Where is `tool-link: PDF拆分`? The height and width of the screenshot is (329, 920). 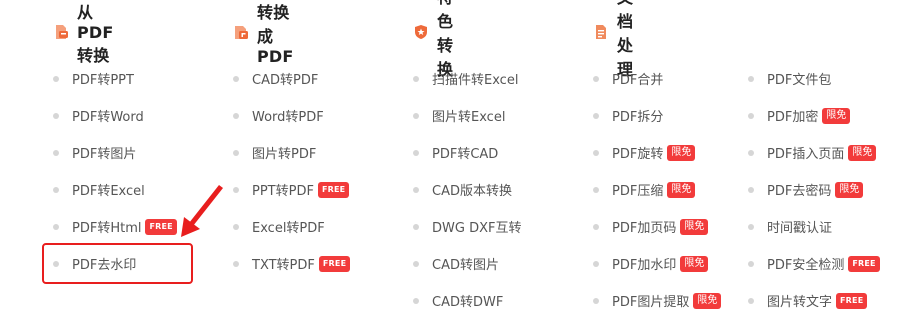
tool-link: PDF拆分 is located at coordinates (628, 115).